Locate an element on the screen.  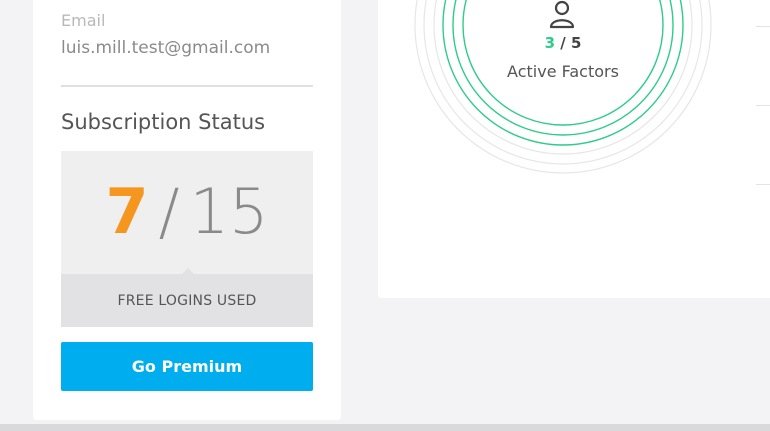
logins-counter: 7/15 is located at coordinates (187, 212).